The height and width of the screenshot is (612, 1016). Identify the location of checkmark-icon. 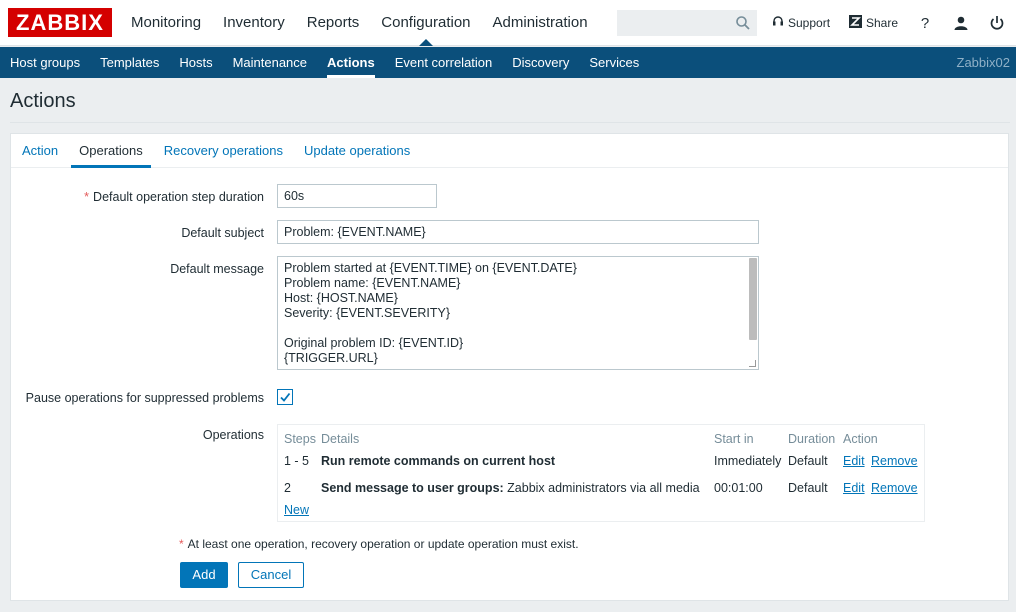
(285, 397).